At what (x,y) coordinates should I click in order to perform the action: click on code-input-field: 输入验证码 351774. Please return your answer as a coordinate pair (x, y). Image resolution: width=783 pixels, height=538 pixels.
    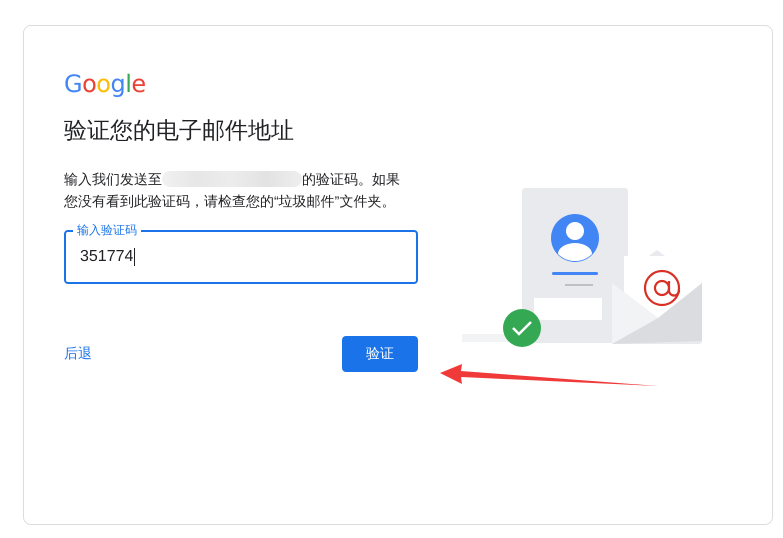
    Looking at the image, I should click on (241, 253).